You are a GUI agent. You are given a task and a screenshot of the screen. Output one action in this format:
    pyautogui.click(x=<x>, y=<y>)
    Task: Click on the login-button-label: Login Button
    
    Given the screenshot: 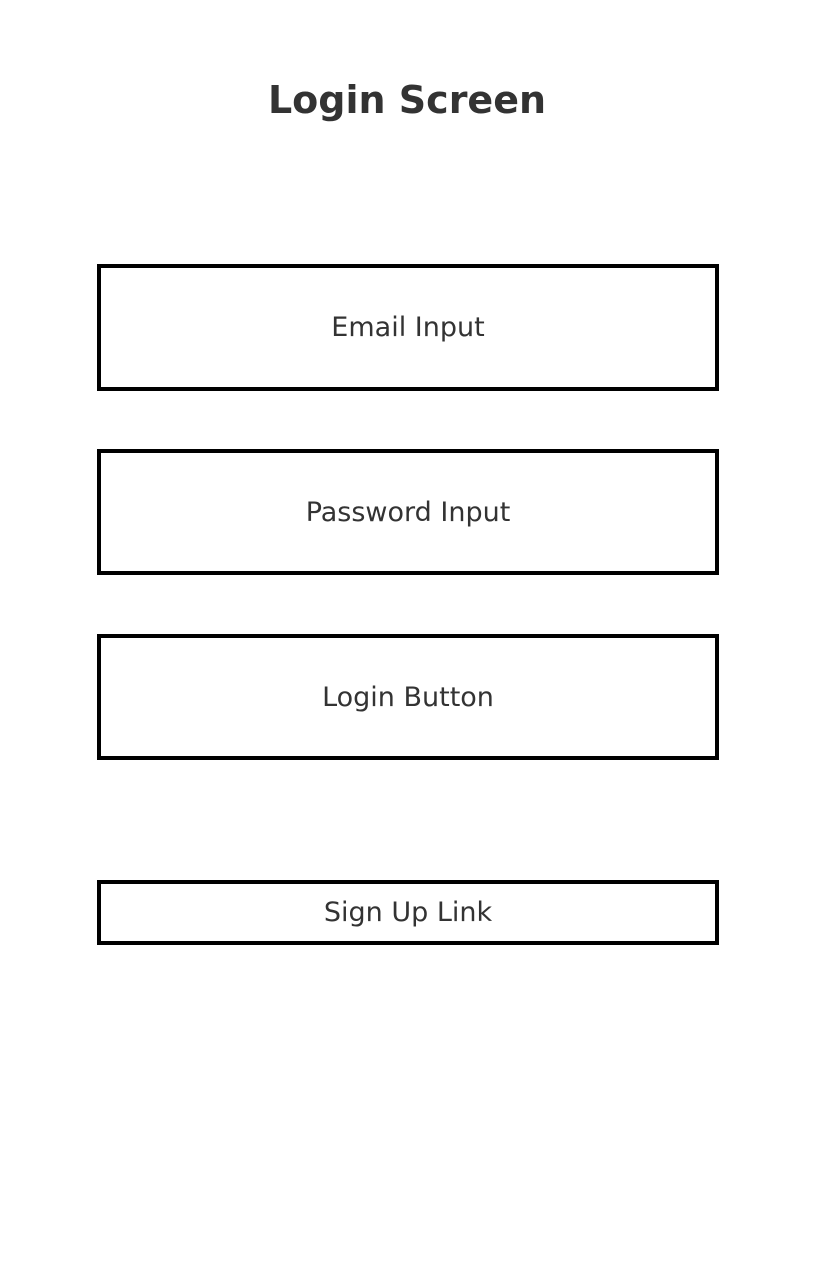 What is the action you would take?
    pyautogui.click(x=408, y=697)
    